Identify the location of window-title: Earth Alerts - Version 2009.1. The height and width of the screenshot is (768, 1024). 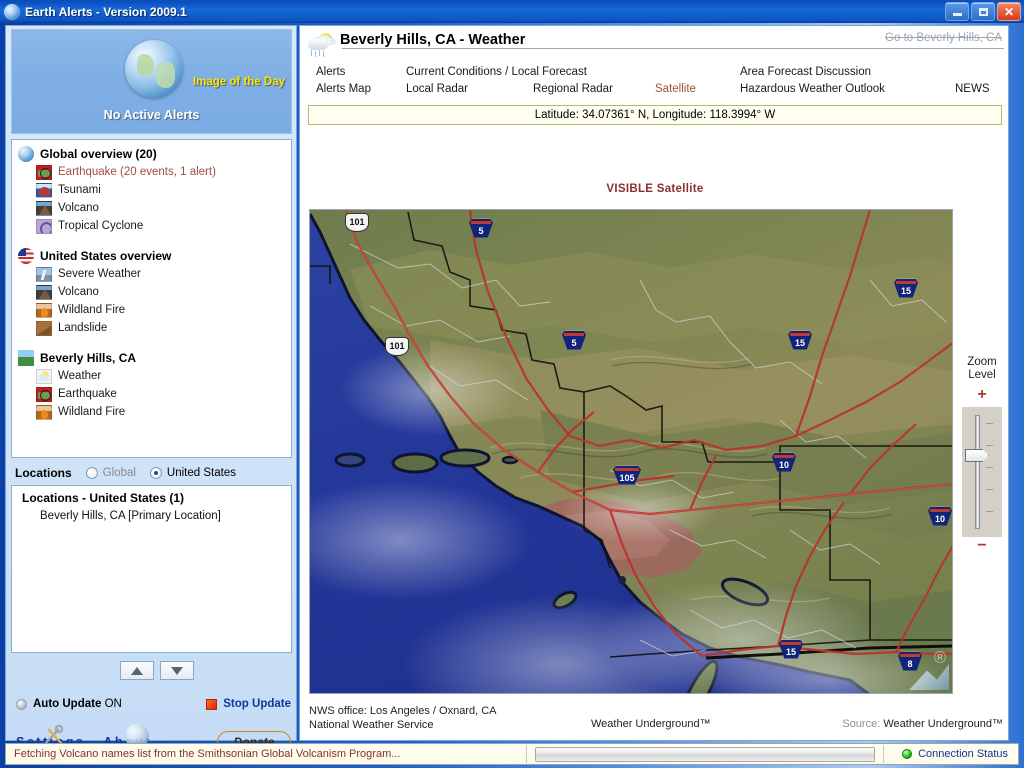
(106, 11).